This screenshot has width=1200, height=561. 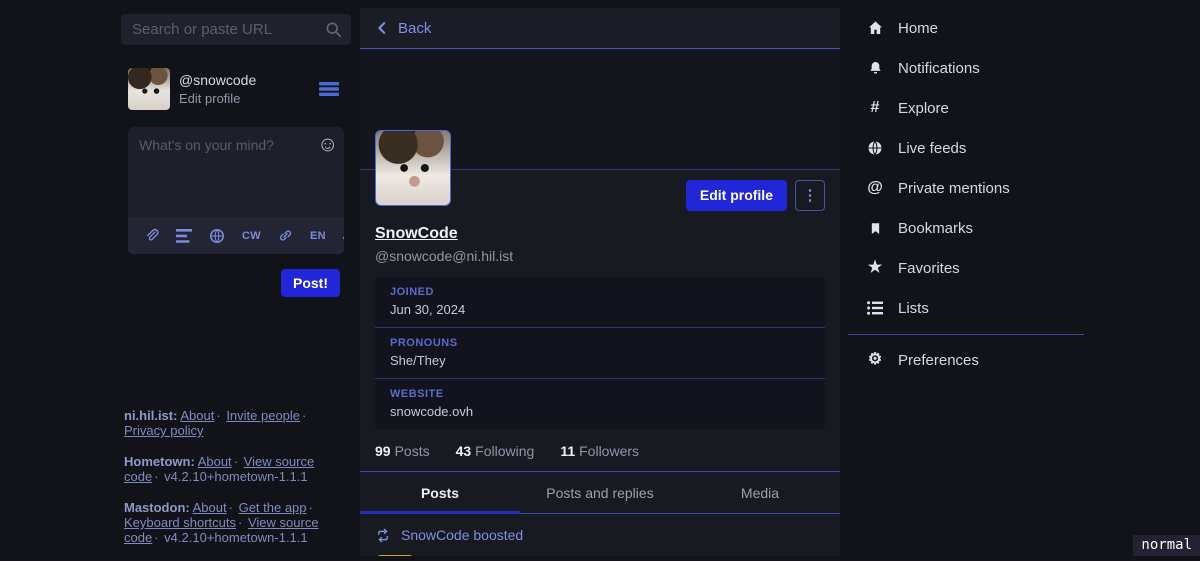 I want to click on globe-icon, so click(x=875, y=148).